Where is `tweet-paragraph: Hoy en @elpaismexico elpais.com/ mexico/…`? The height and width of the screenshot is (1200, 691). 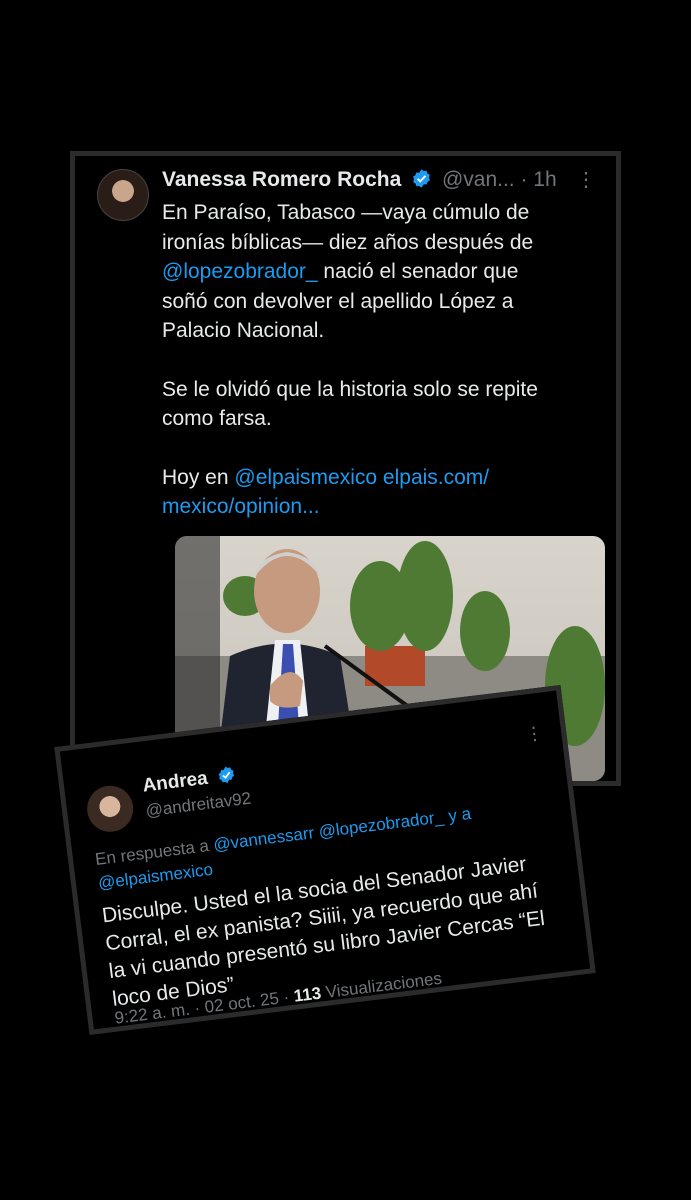
tweet-paragraph: Hoy en @elpaismexico elpais.com/ mexico/… is located at coordinates (362, 492).